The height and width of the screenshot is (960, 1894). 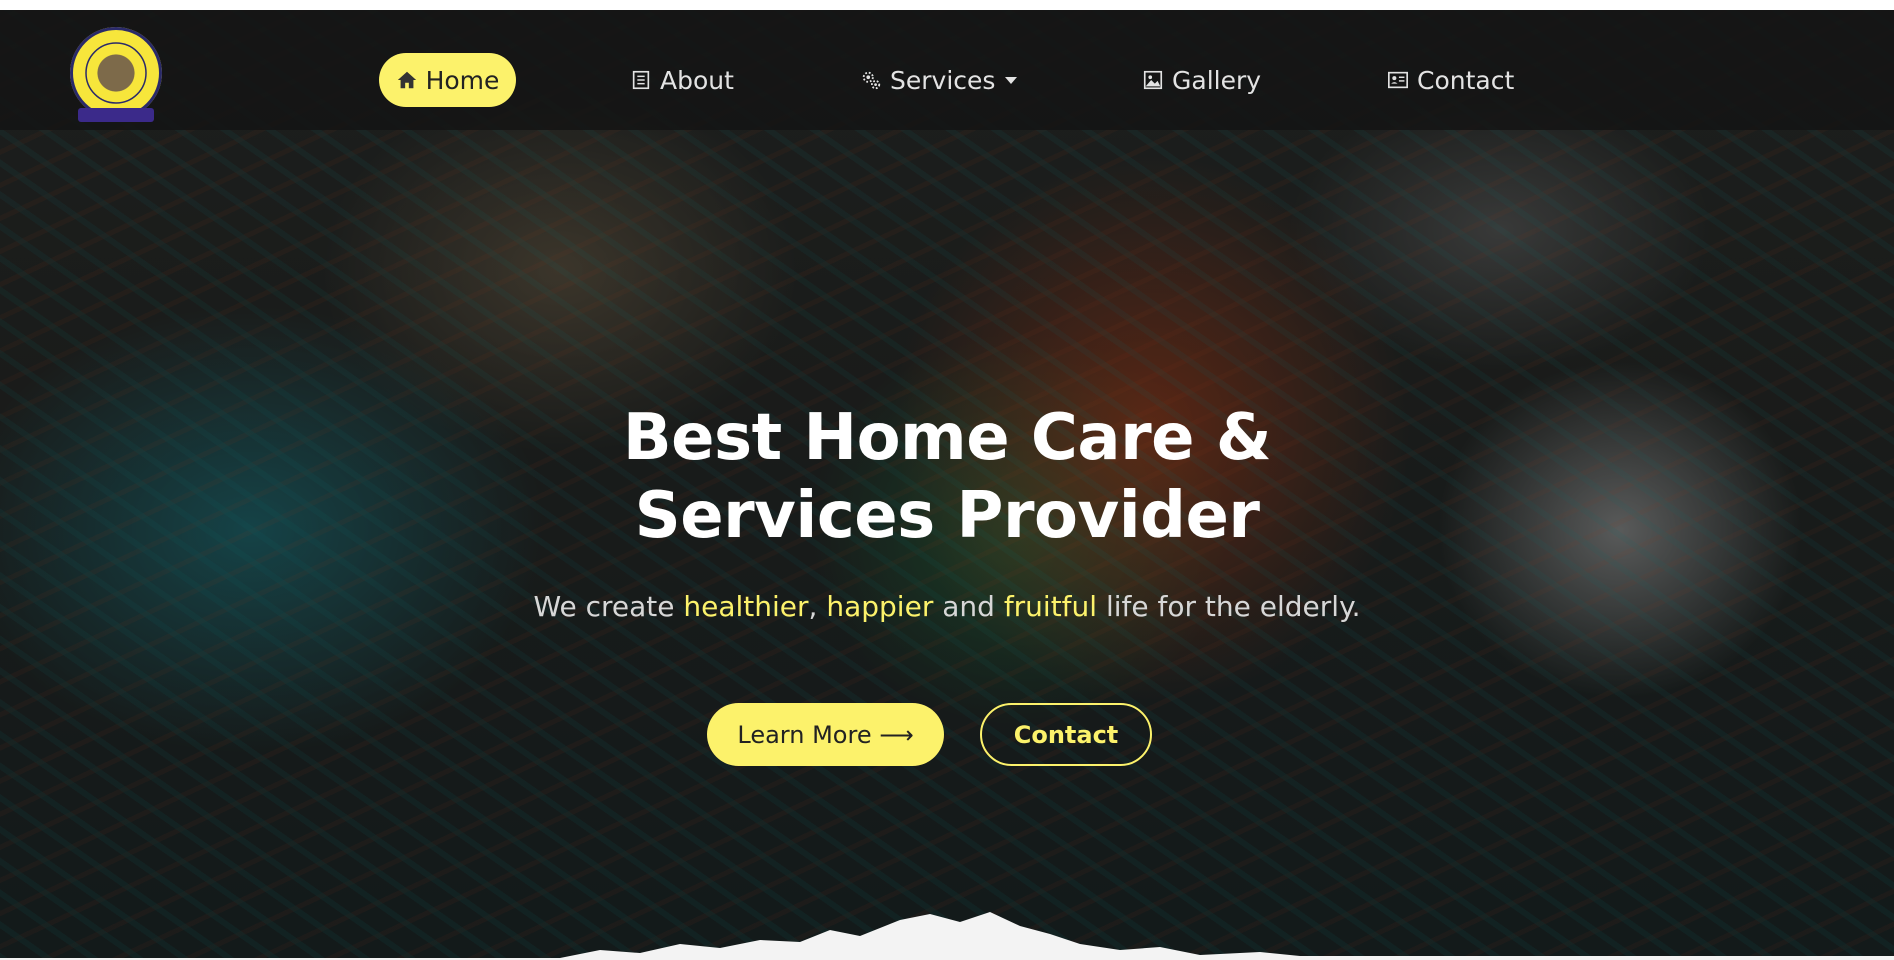 I want to click on top-navbar: Home About Services Gallery Contact, so click(x=947, y=70).